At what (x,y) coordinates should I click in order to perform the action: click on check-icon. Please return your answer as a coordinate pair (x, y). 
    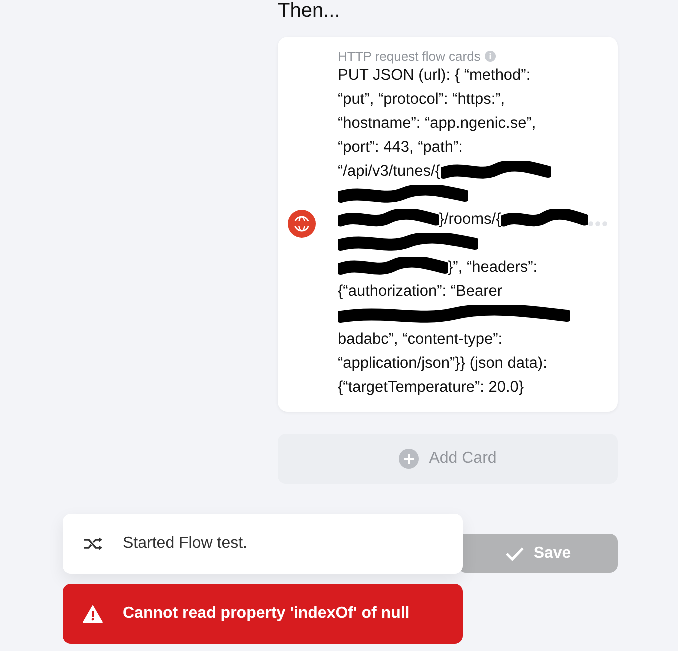
    Looking at the image, I should click on (514, 554).